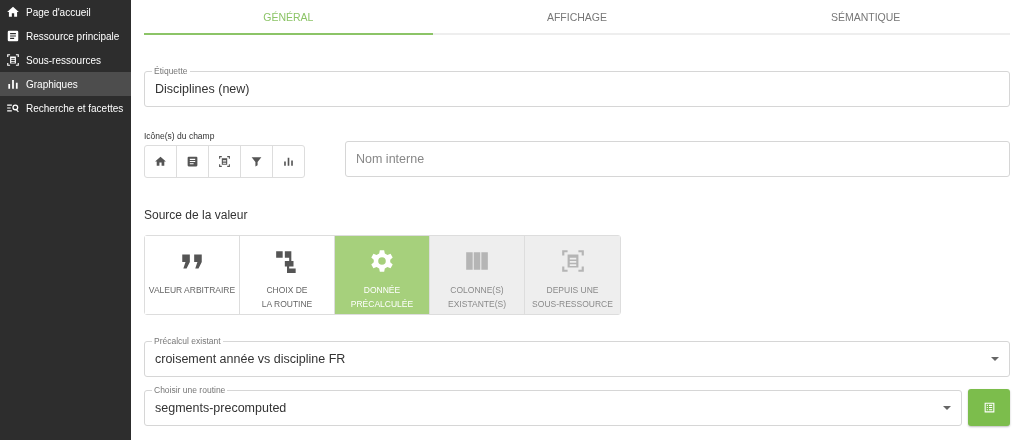  Describe the element at coordinates (577, 17) in the screenshot. I see `tab: AFFICHAGE` at that location.